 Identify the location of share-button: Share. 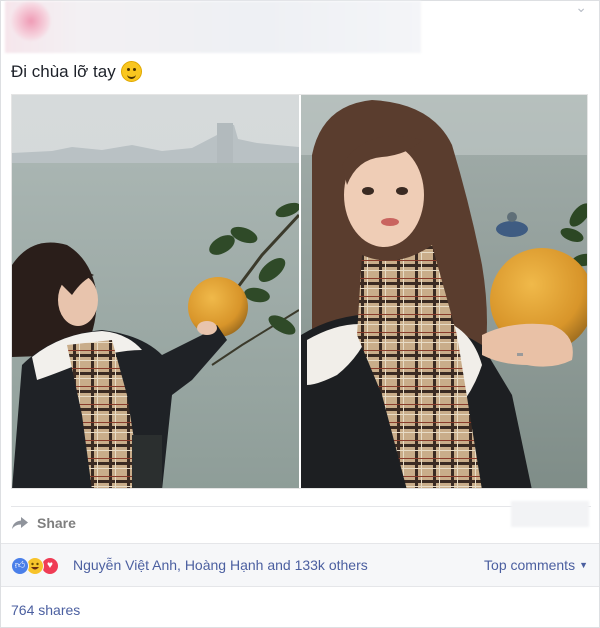
(43, 523).